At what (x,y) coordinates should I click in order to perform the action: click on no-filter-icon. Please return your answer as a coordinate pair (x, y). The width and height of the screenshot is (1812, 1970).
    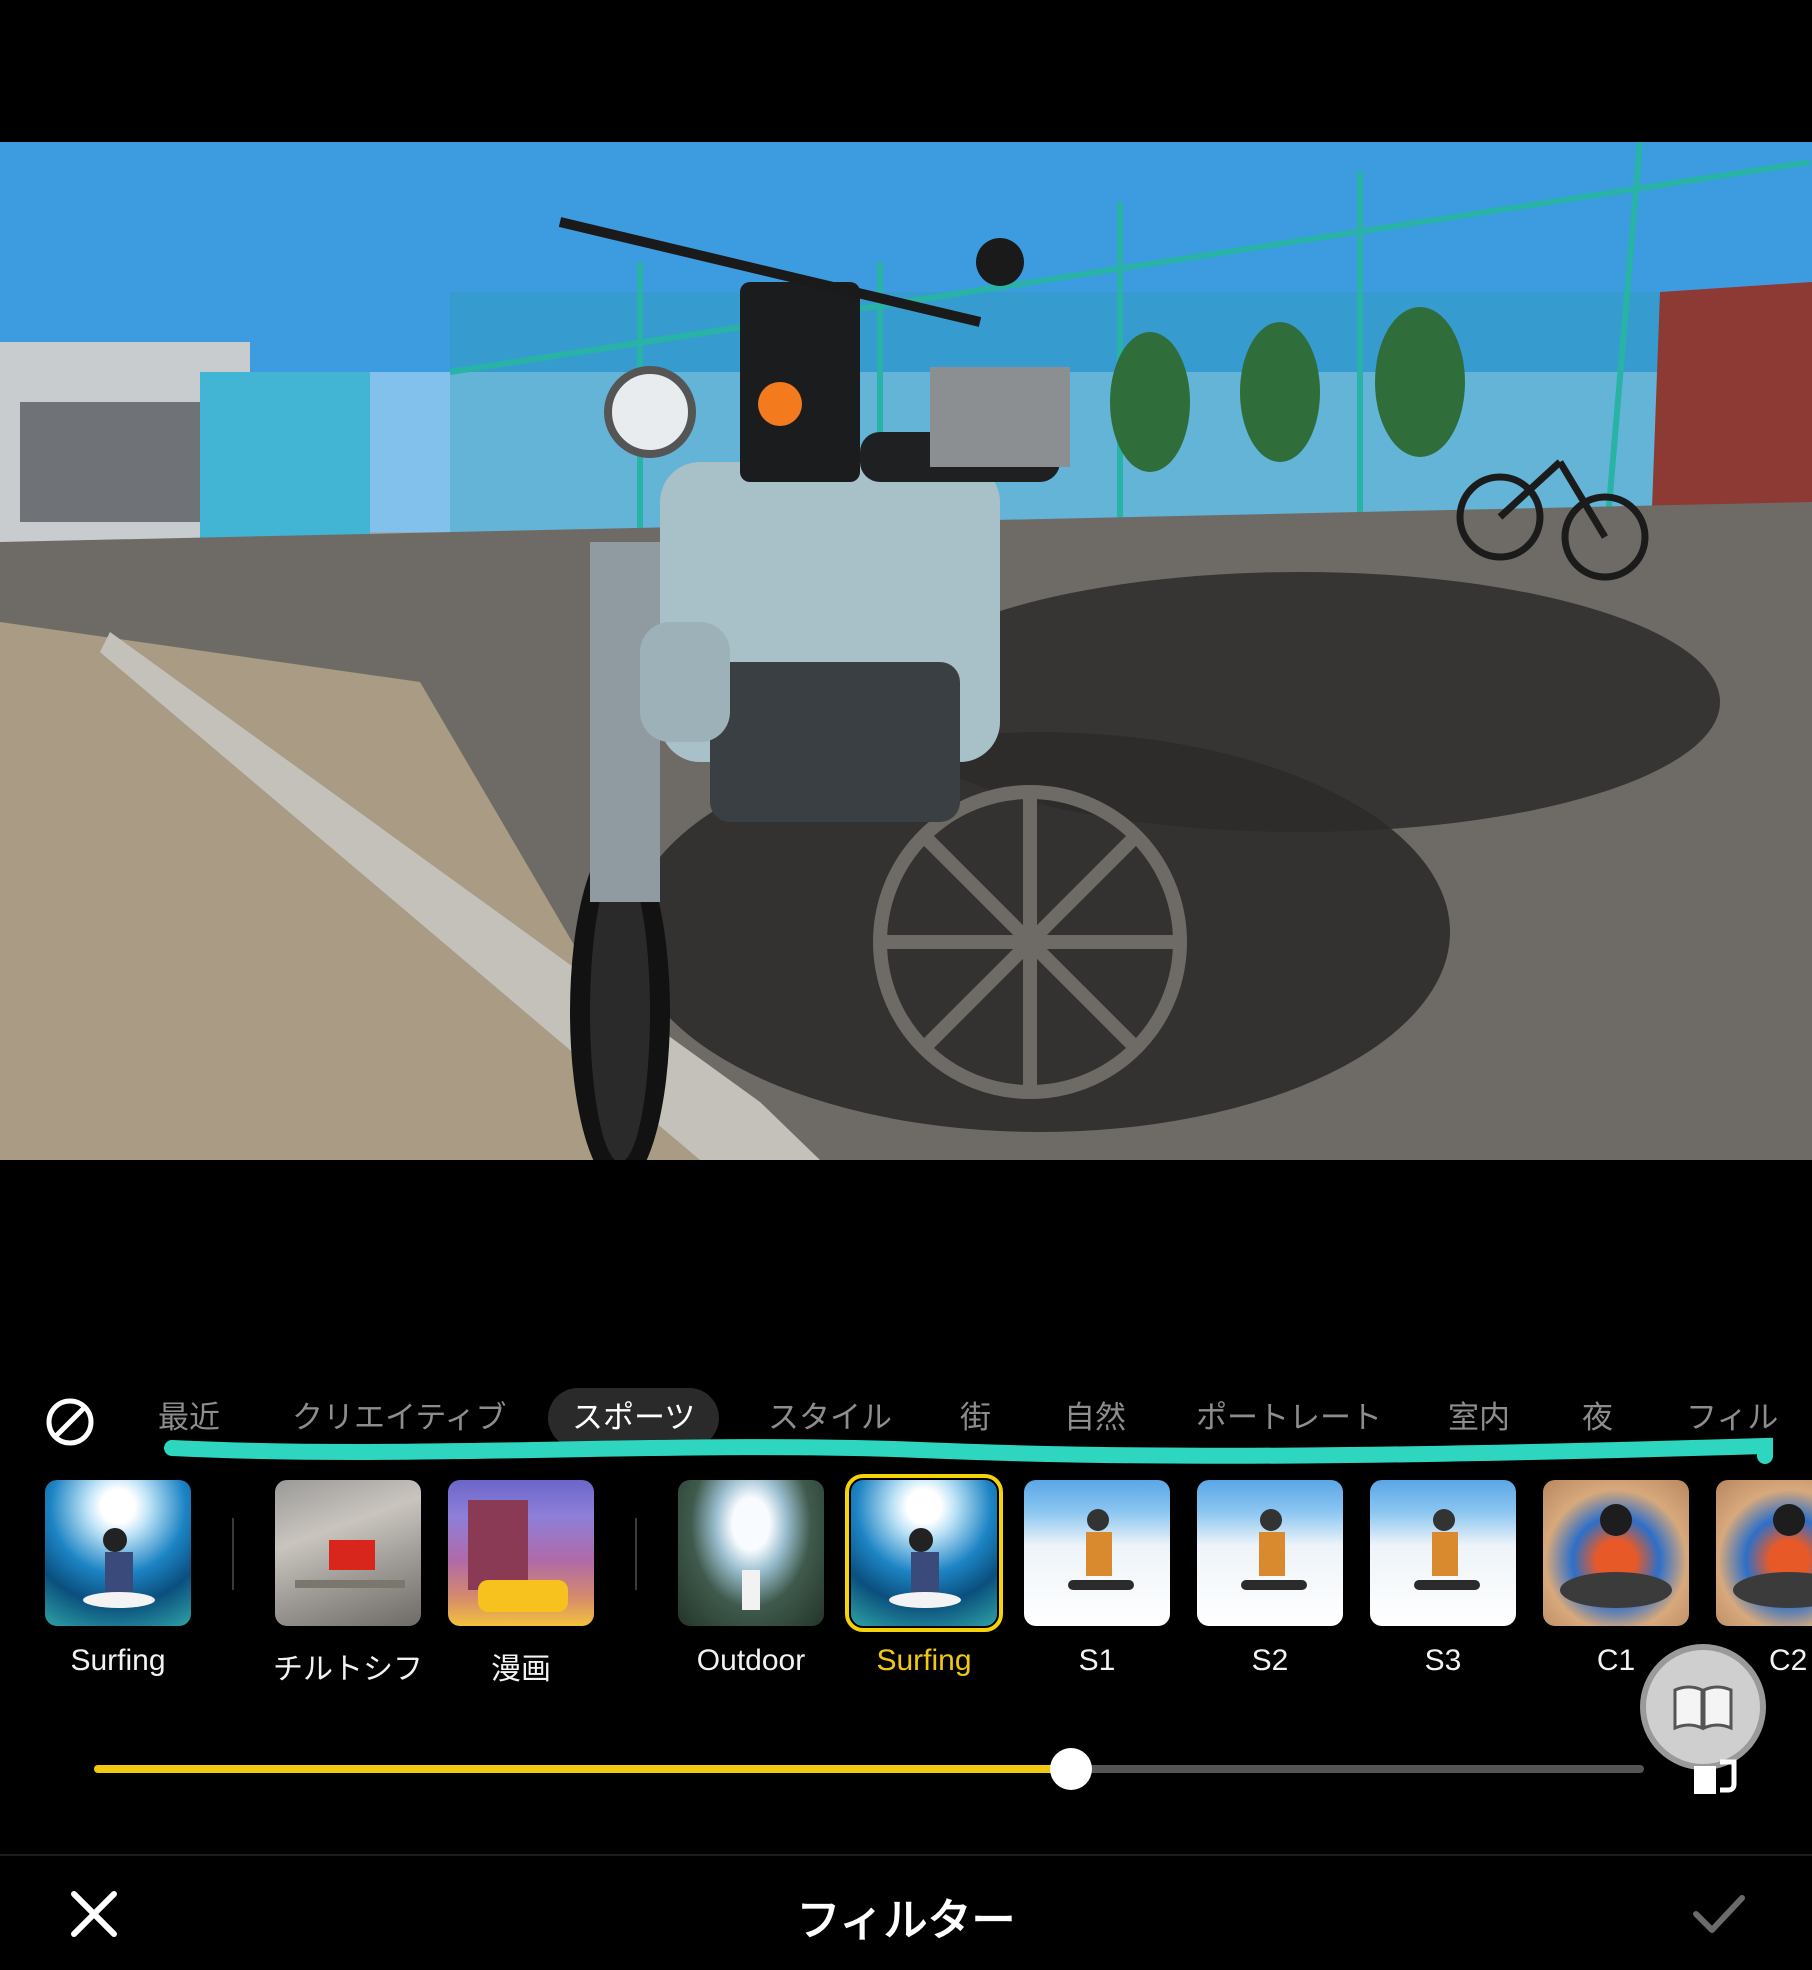
    Looking at the image, I should click on (70, 1422).